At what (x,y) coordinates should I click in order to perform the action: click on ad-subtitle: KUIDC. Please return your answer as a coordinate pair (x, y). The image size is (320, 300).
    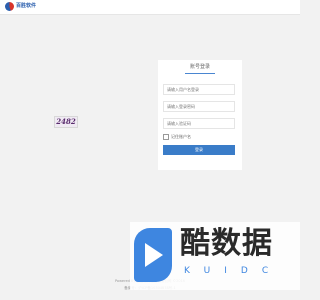
    Looking at the image, I should click on (233, 271).